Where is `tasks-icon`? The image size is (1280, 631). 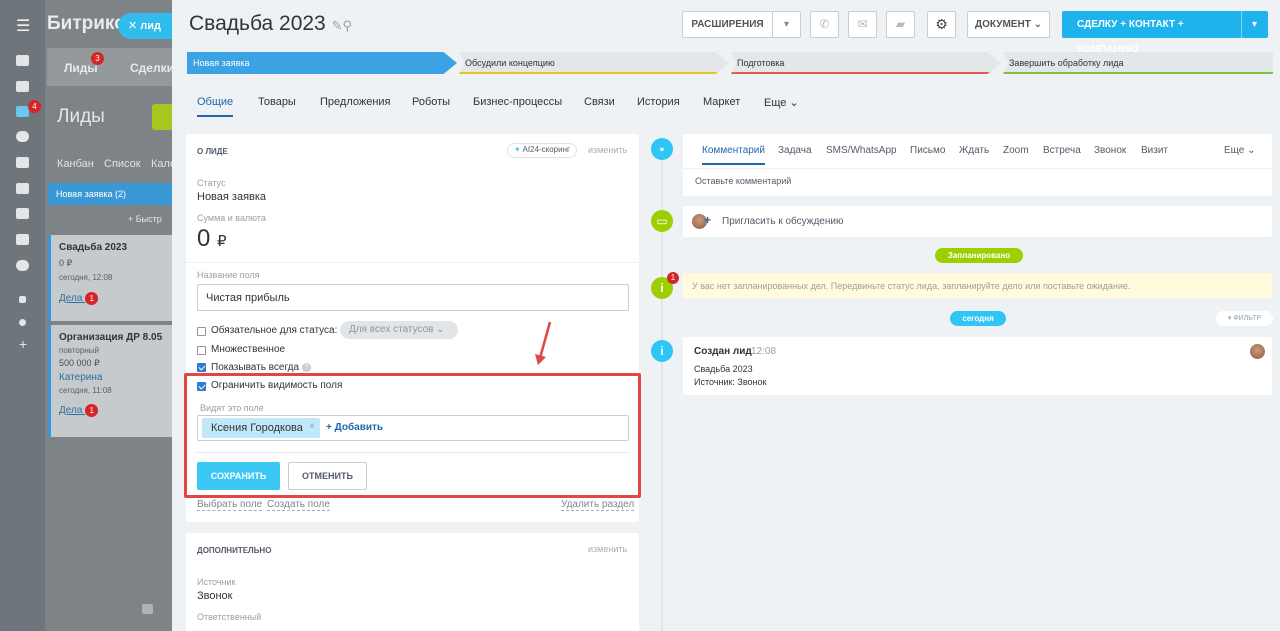 tasks-icon is located at coordinates (22, 86).